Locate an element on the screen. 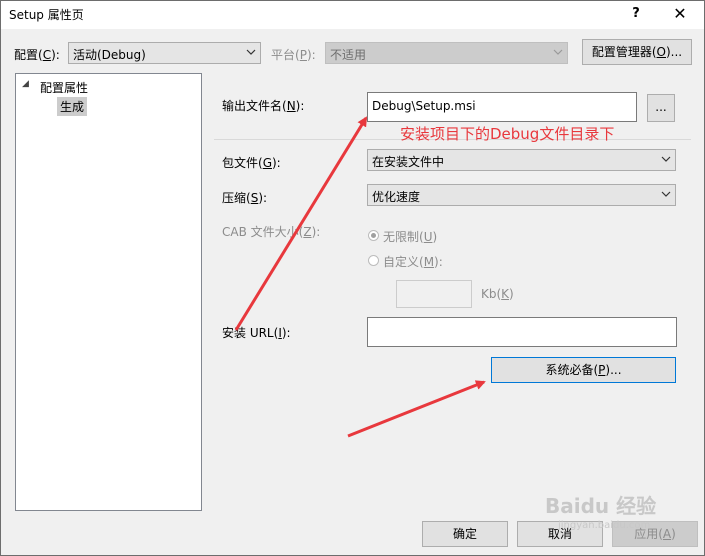  platform-value: 不适用 is located at coordinates (348, 55).